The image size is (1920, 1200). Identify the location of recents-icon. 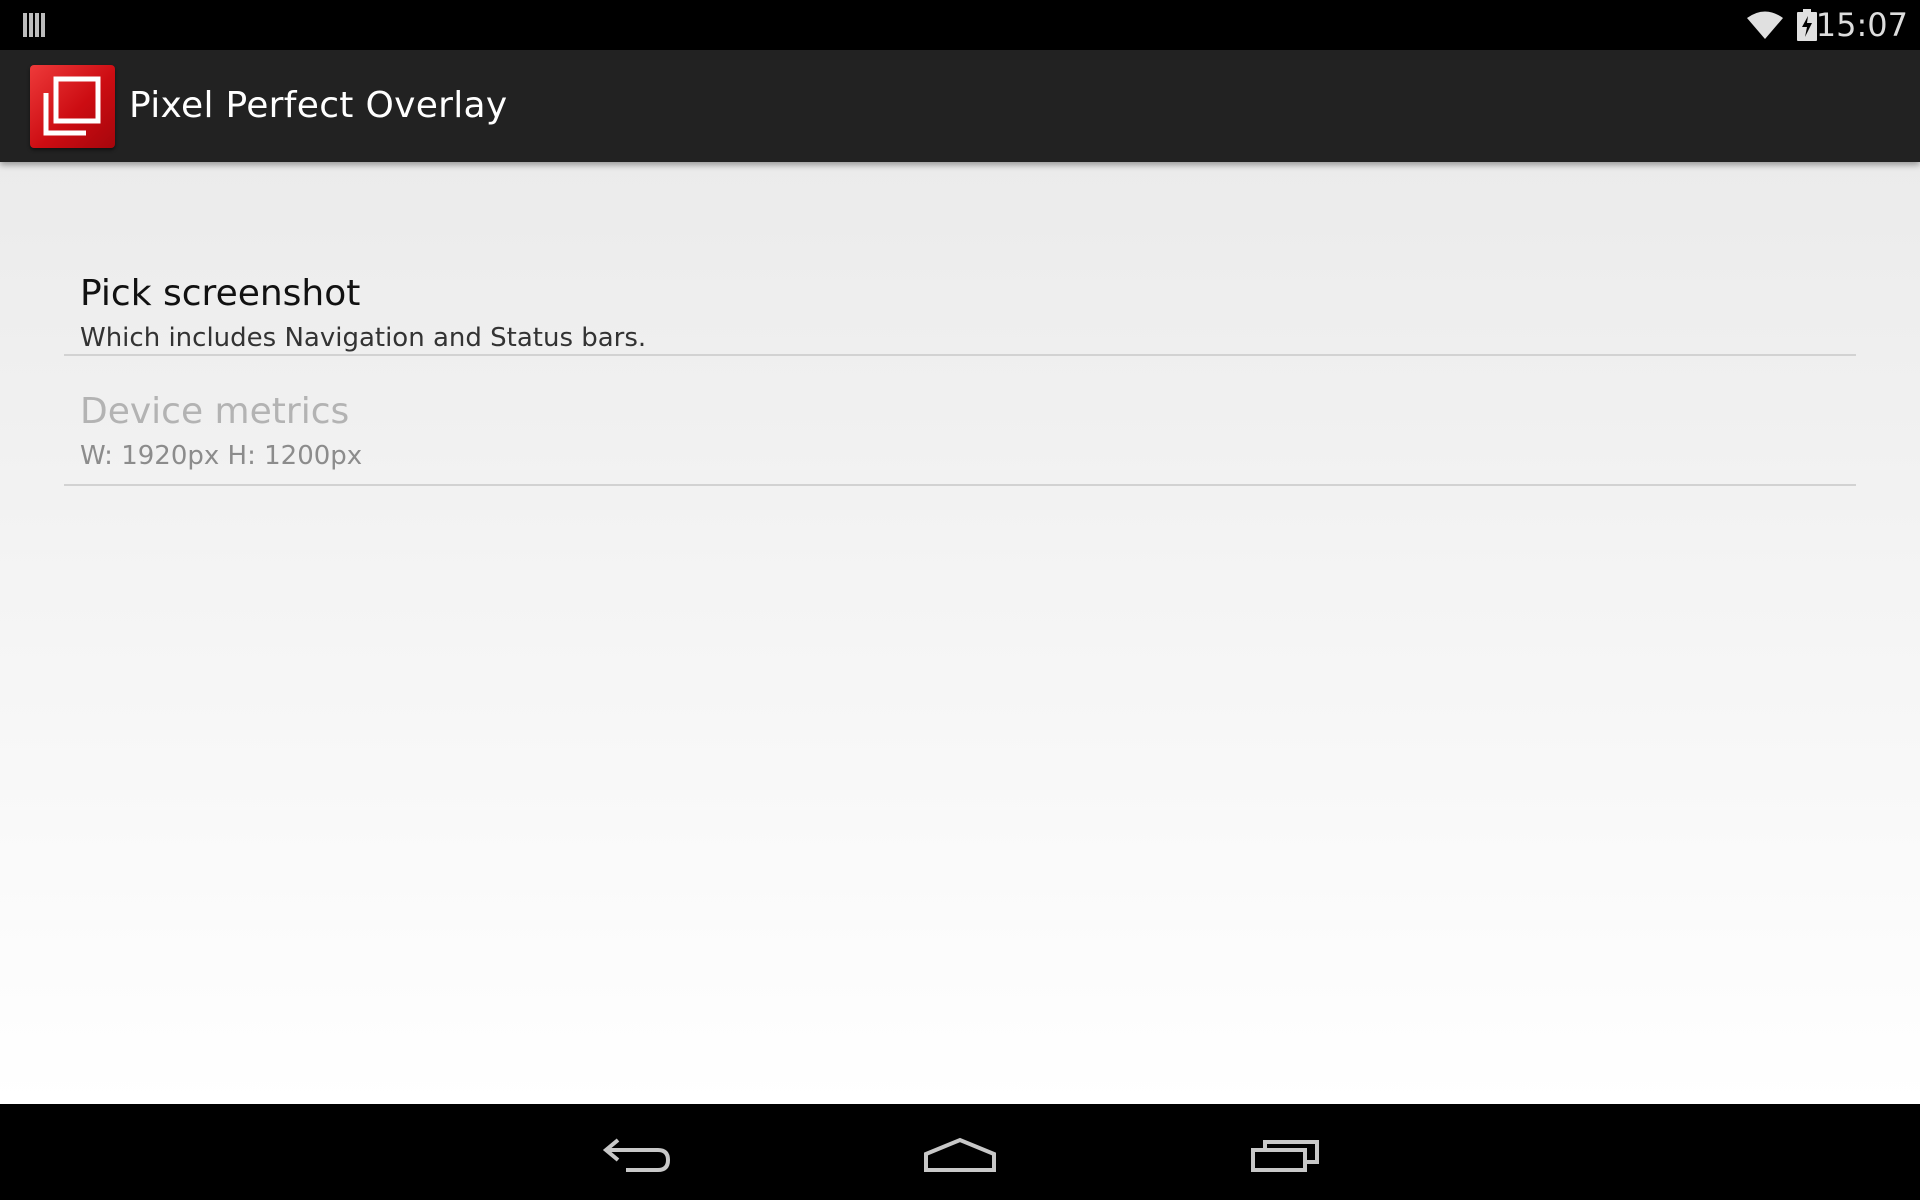
(1285, 1156).